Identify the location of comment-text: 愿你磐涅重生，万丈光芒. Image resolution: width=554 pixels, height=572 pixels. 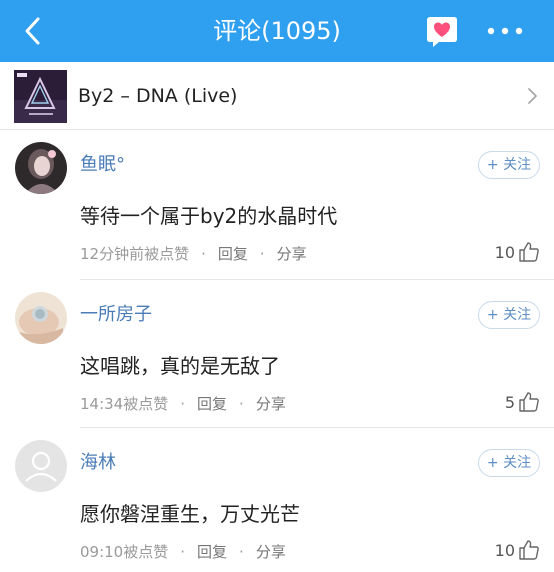
(190, 514).